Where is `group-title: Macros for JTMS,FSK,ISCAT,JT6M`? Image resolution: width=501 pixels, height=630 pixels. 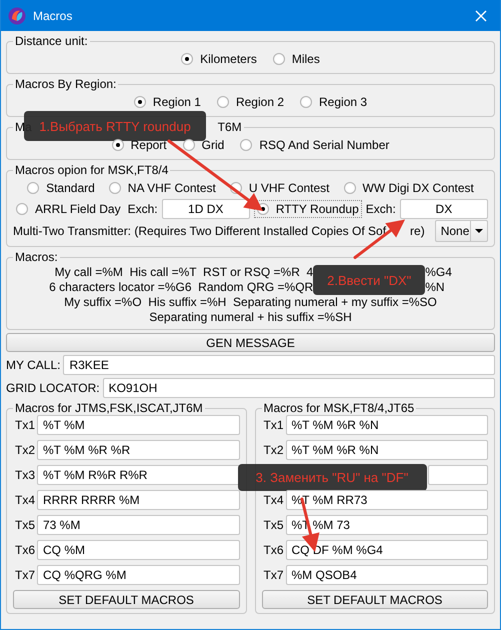
group-title: Macros for JTMS,FSK,ISCAT,JT6M is located at coordinates (109, 408).